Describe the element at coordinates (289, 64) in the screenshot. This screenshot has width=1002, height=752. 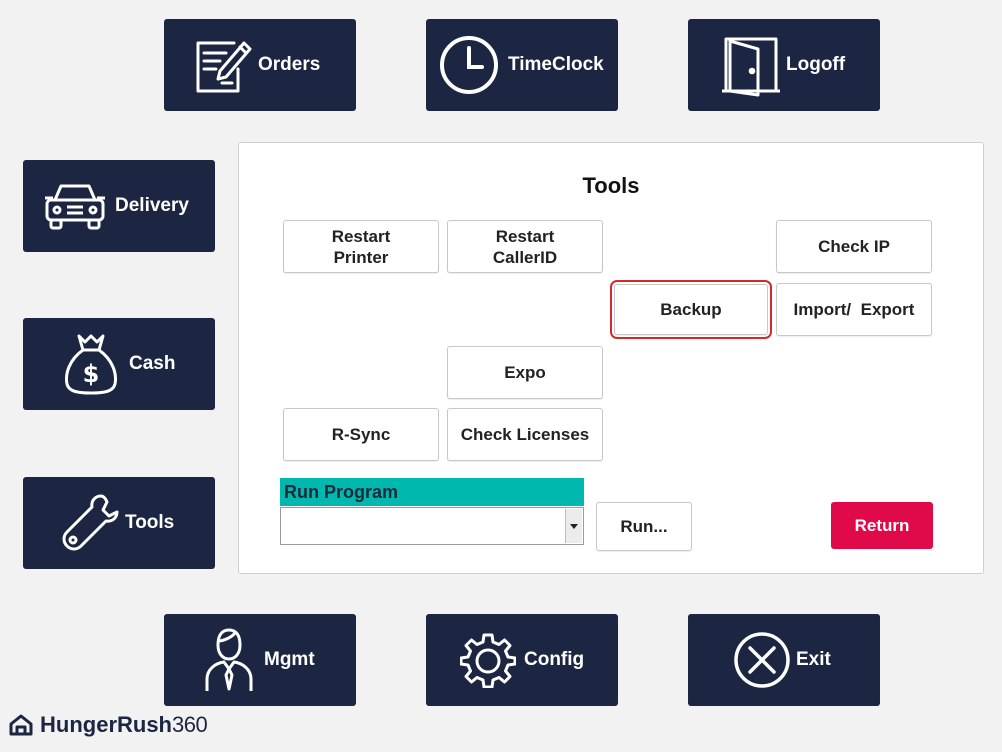
I see `orders-label: Orders` at that location.